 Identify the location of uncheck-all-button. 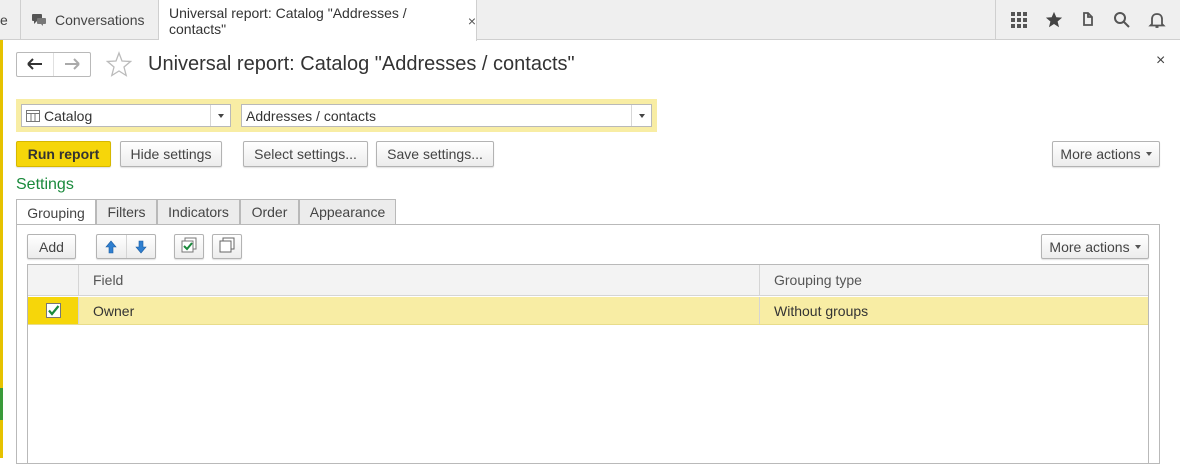
(227, 246).